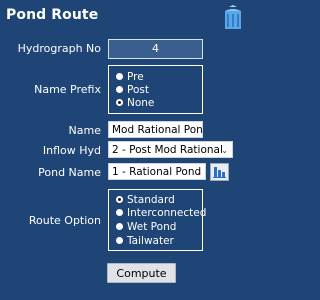  I want to click on radio-prefix-pre: Pre, so click(130, 77).